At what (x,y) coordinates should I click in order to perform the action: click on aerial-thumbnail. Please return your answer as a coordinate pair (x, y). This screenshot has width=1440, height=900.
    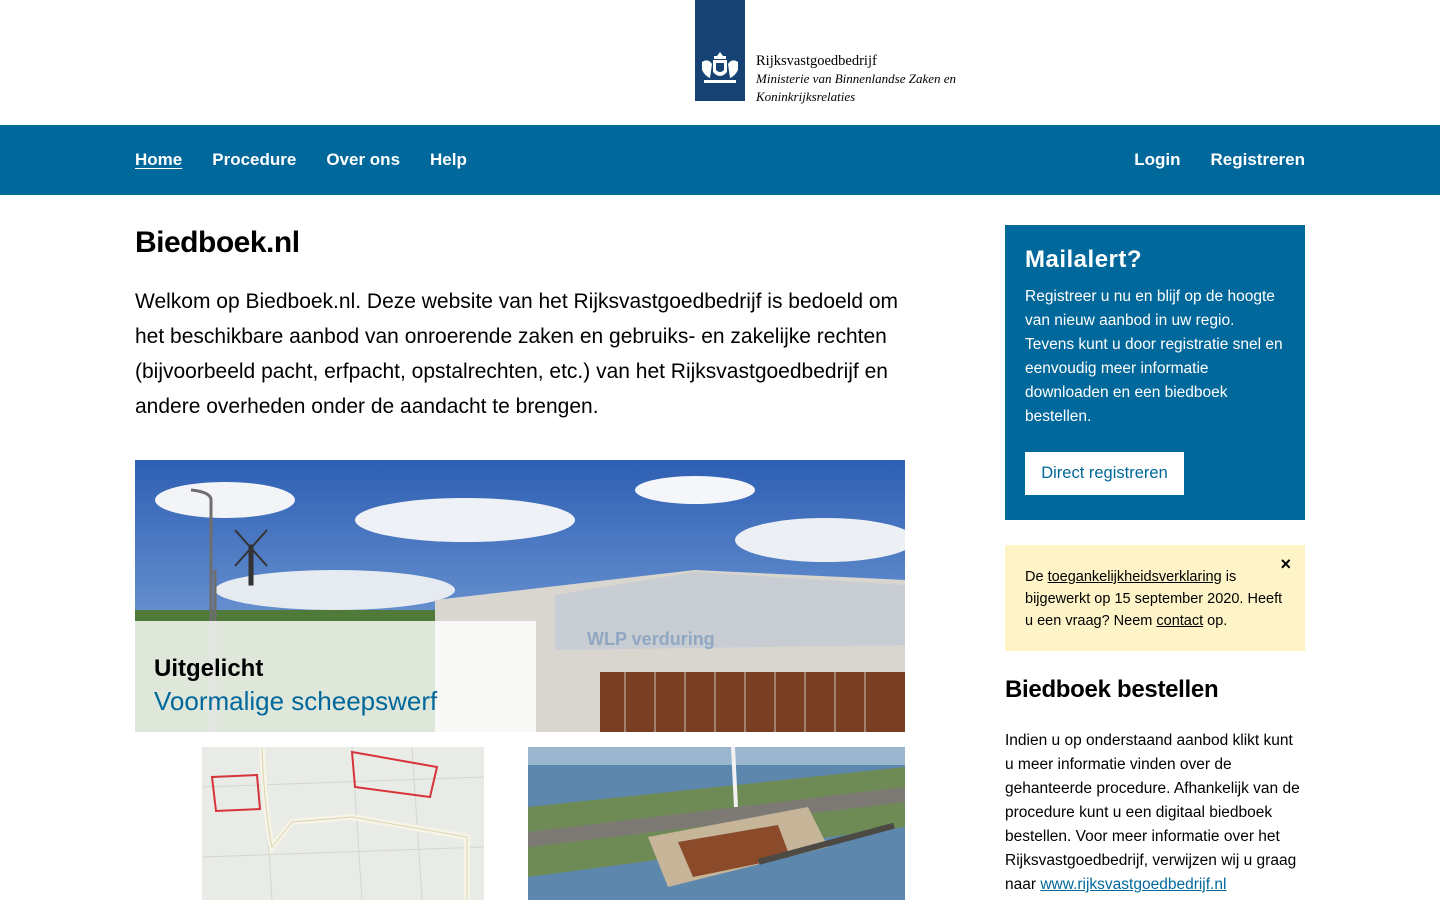
    Looking at the image, I should click on (716, 823).